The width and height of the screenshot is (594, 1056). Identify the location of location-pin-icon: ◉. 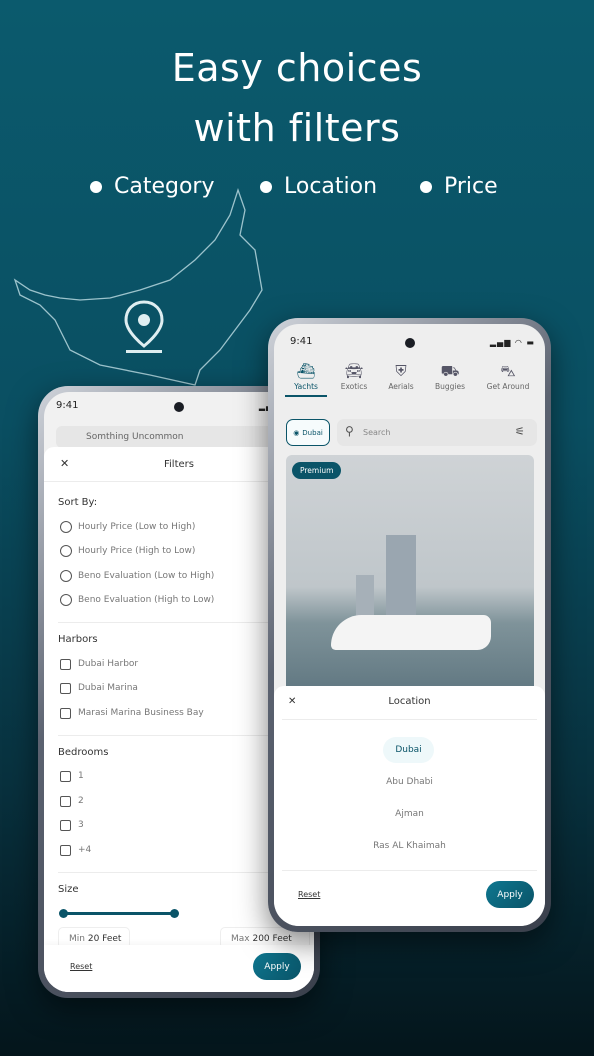
(296, 432).